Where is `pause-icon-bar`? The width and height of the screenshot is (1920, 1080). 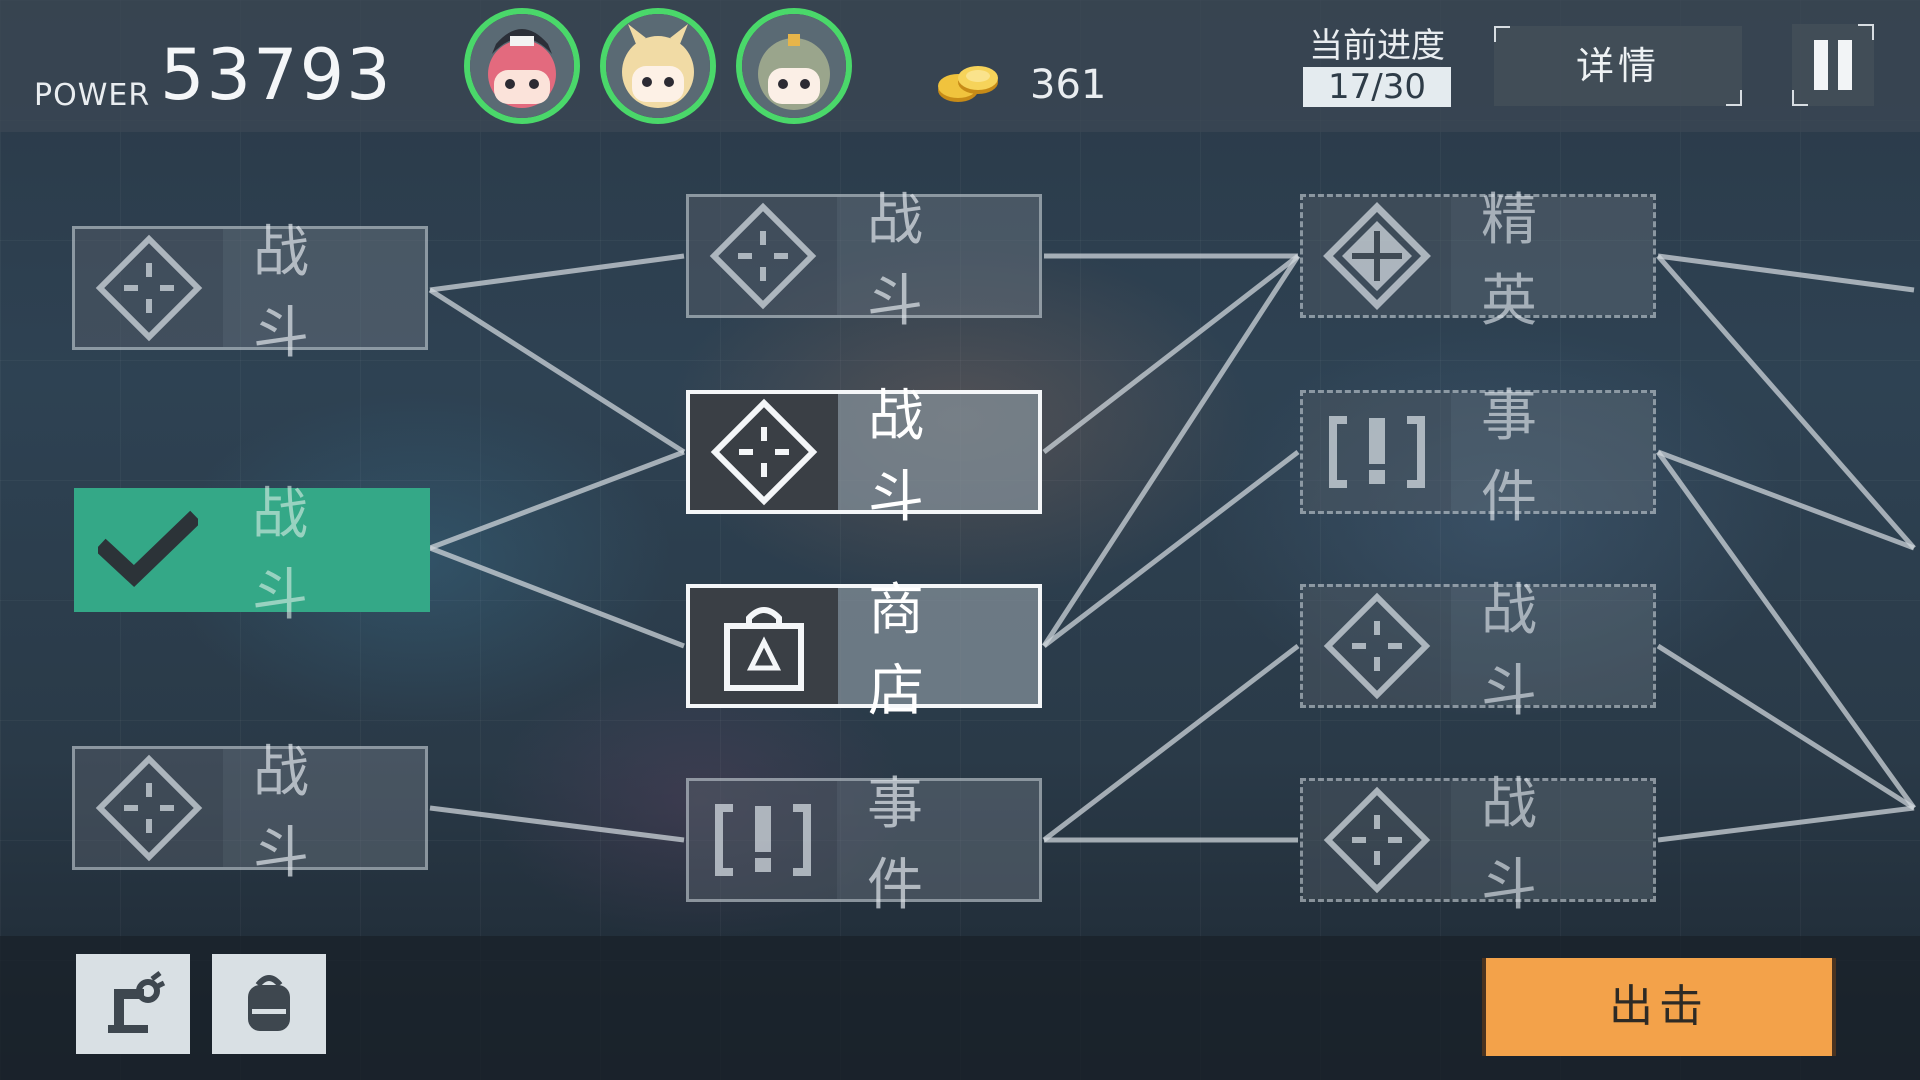
pause-icon-bar is located at coordinates (1845, 65).